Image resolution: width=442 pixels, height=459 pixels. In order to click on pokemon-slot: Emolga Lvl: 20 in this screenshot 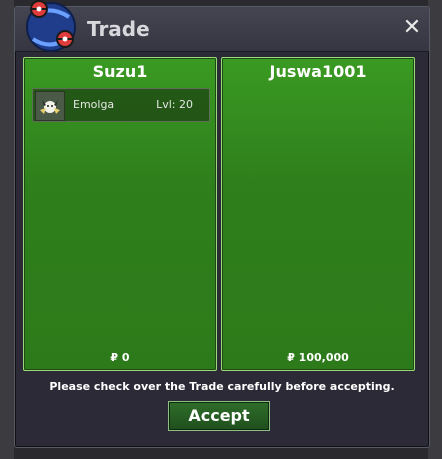, I will do `click(121, 105)`.